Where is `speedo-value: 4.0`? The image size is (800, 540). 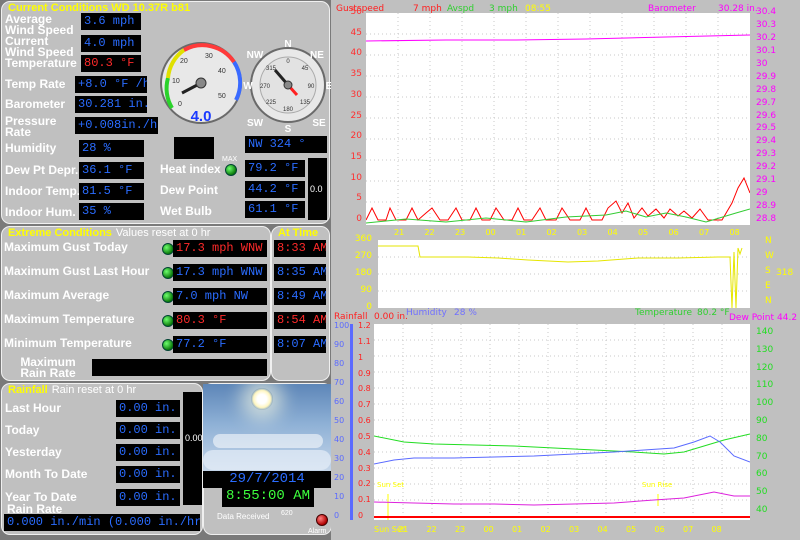
speedo-value: 4.0 is located at coordinates (201, 116).